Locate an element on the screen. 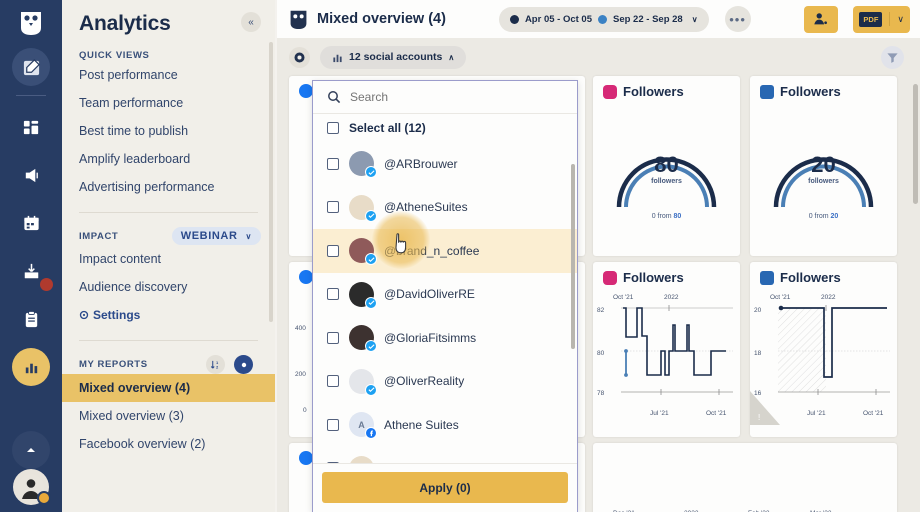 The image size is (920, 512). gauge-change: 0 from is located at coordinates (662, 216).